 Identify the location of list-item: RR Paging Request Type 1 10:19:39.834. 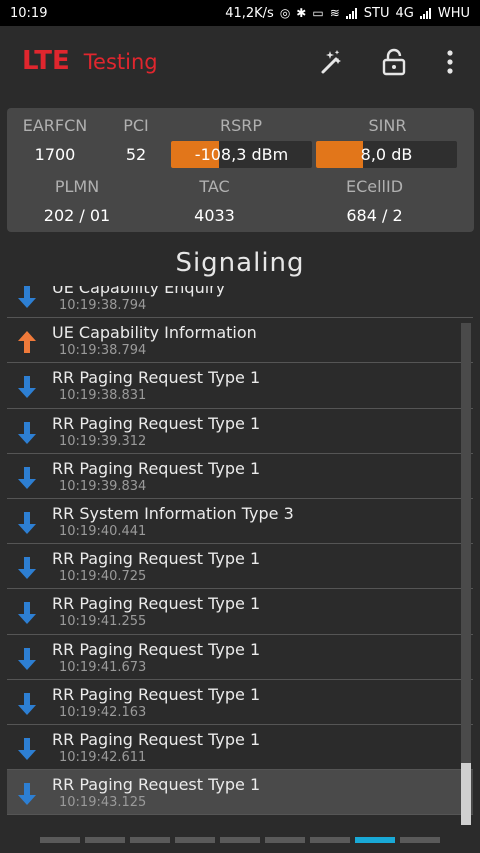
(240, 476).